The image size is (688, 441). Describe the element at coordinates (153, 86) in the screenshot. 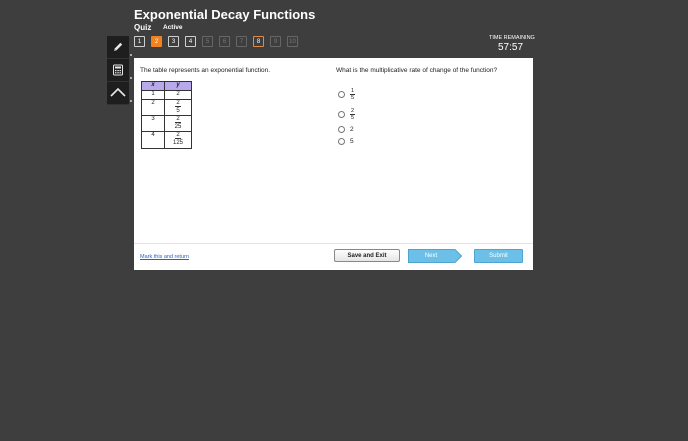

I see `table-header-x: x` at that location.